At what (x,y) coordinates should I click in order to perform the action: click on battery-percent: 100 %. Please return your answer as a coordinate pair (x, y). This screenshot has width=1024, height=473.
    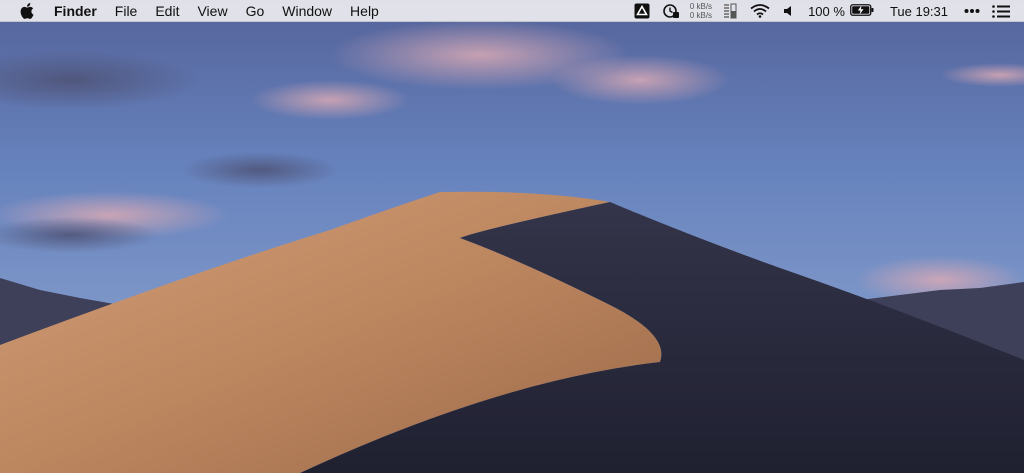
    Looking at the image, I should click on (826, 11).